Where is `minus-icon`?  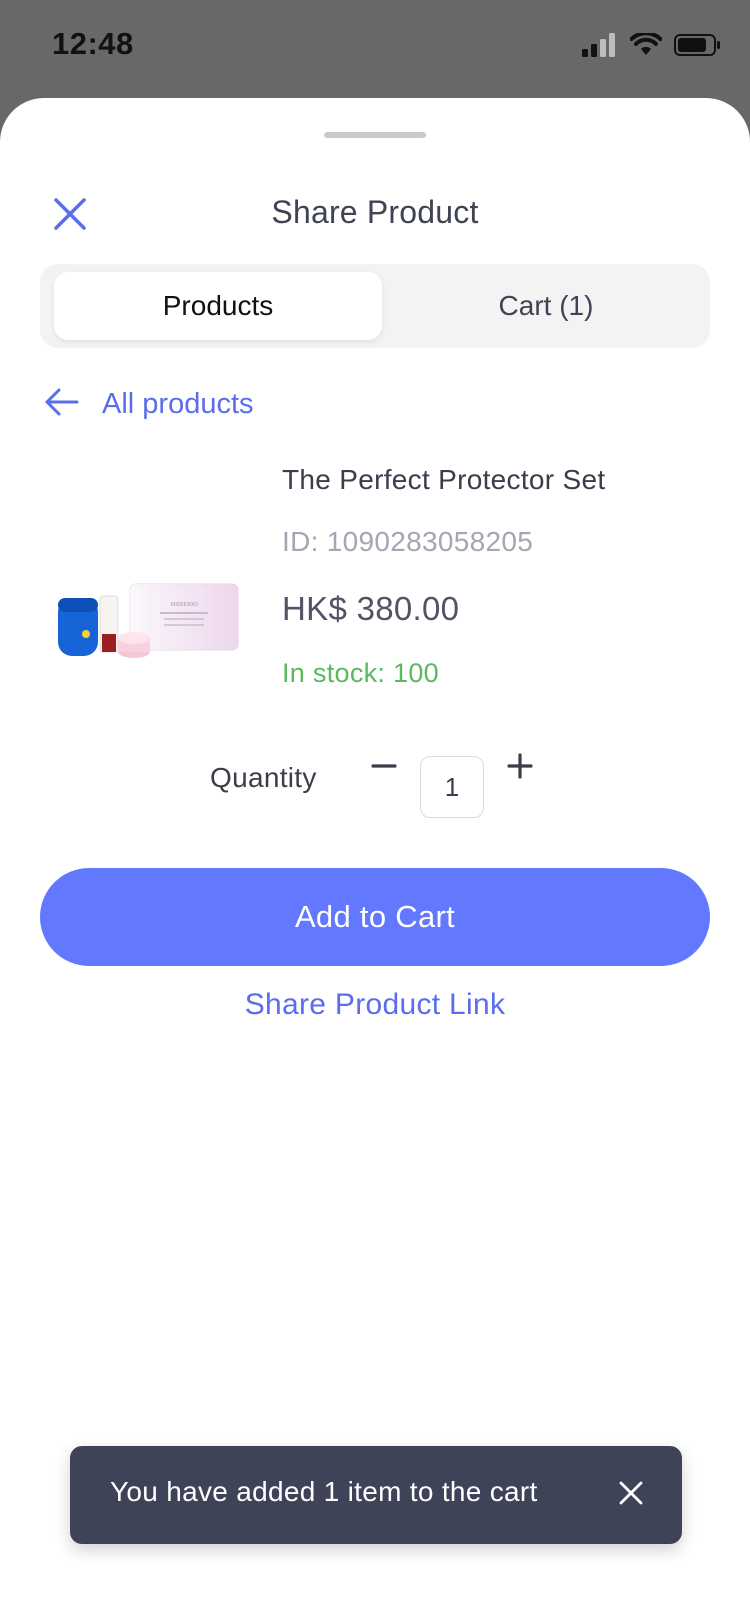 minus-icon is located at coordinates (384, 768).